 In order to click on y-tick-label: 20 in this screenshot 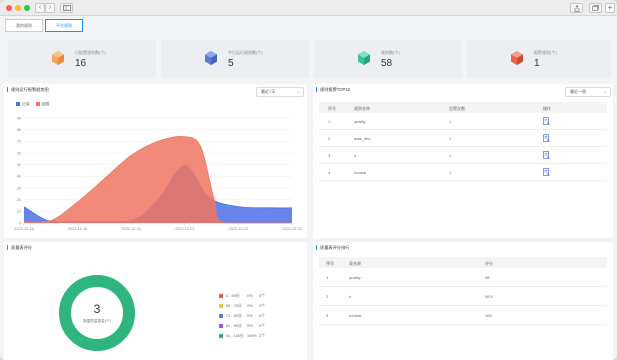, I will do `click(19, 200)`.